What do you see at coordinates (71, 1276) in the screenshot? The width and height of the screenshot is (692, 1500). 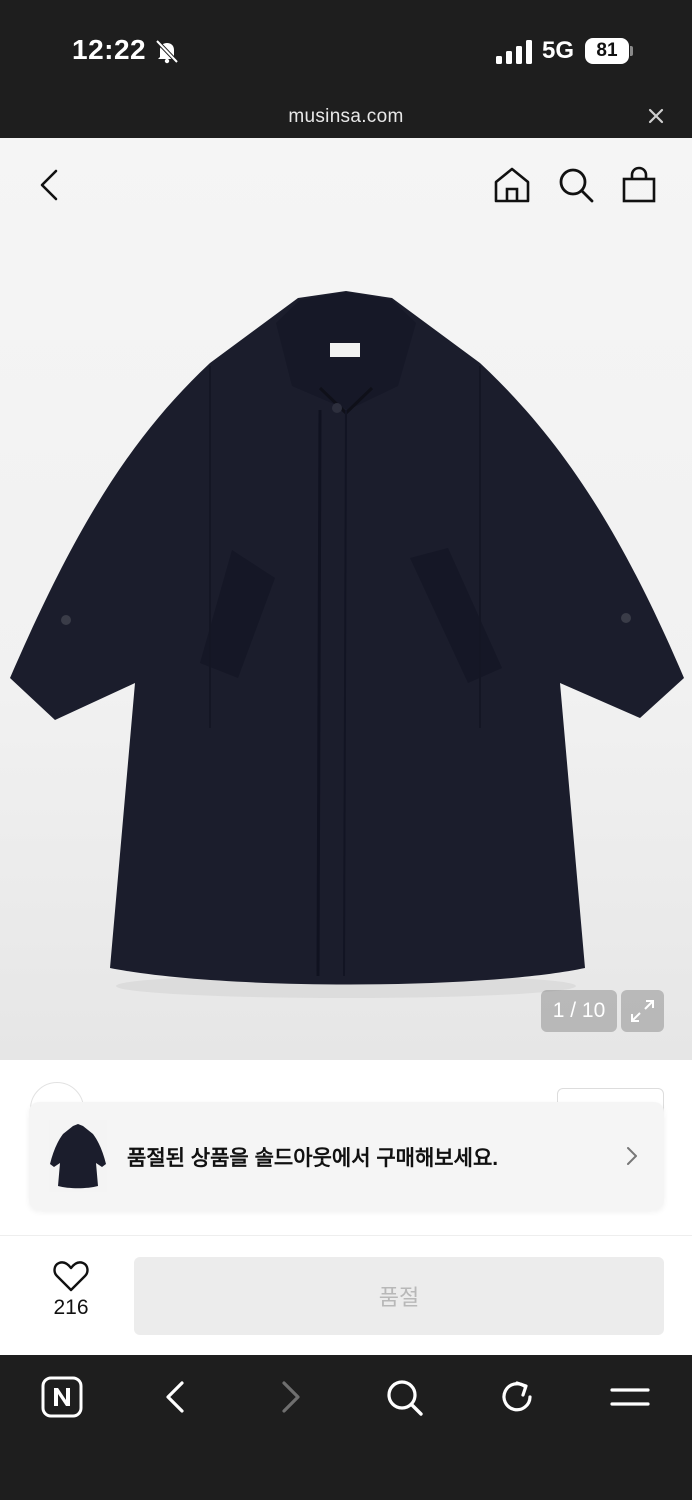 I see `heart-icon` at bounding box center [71, 1276].